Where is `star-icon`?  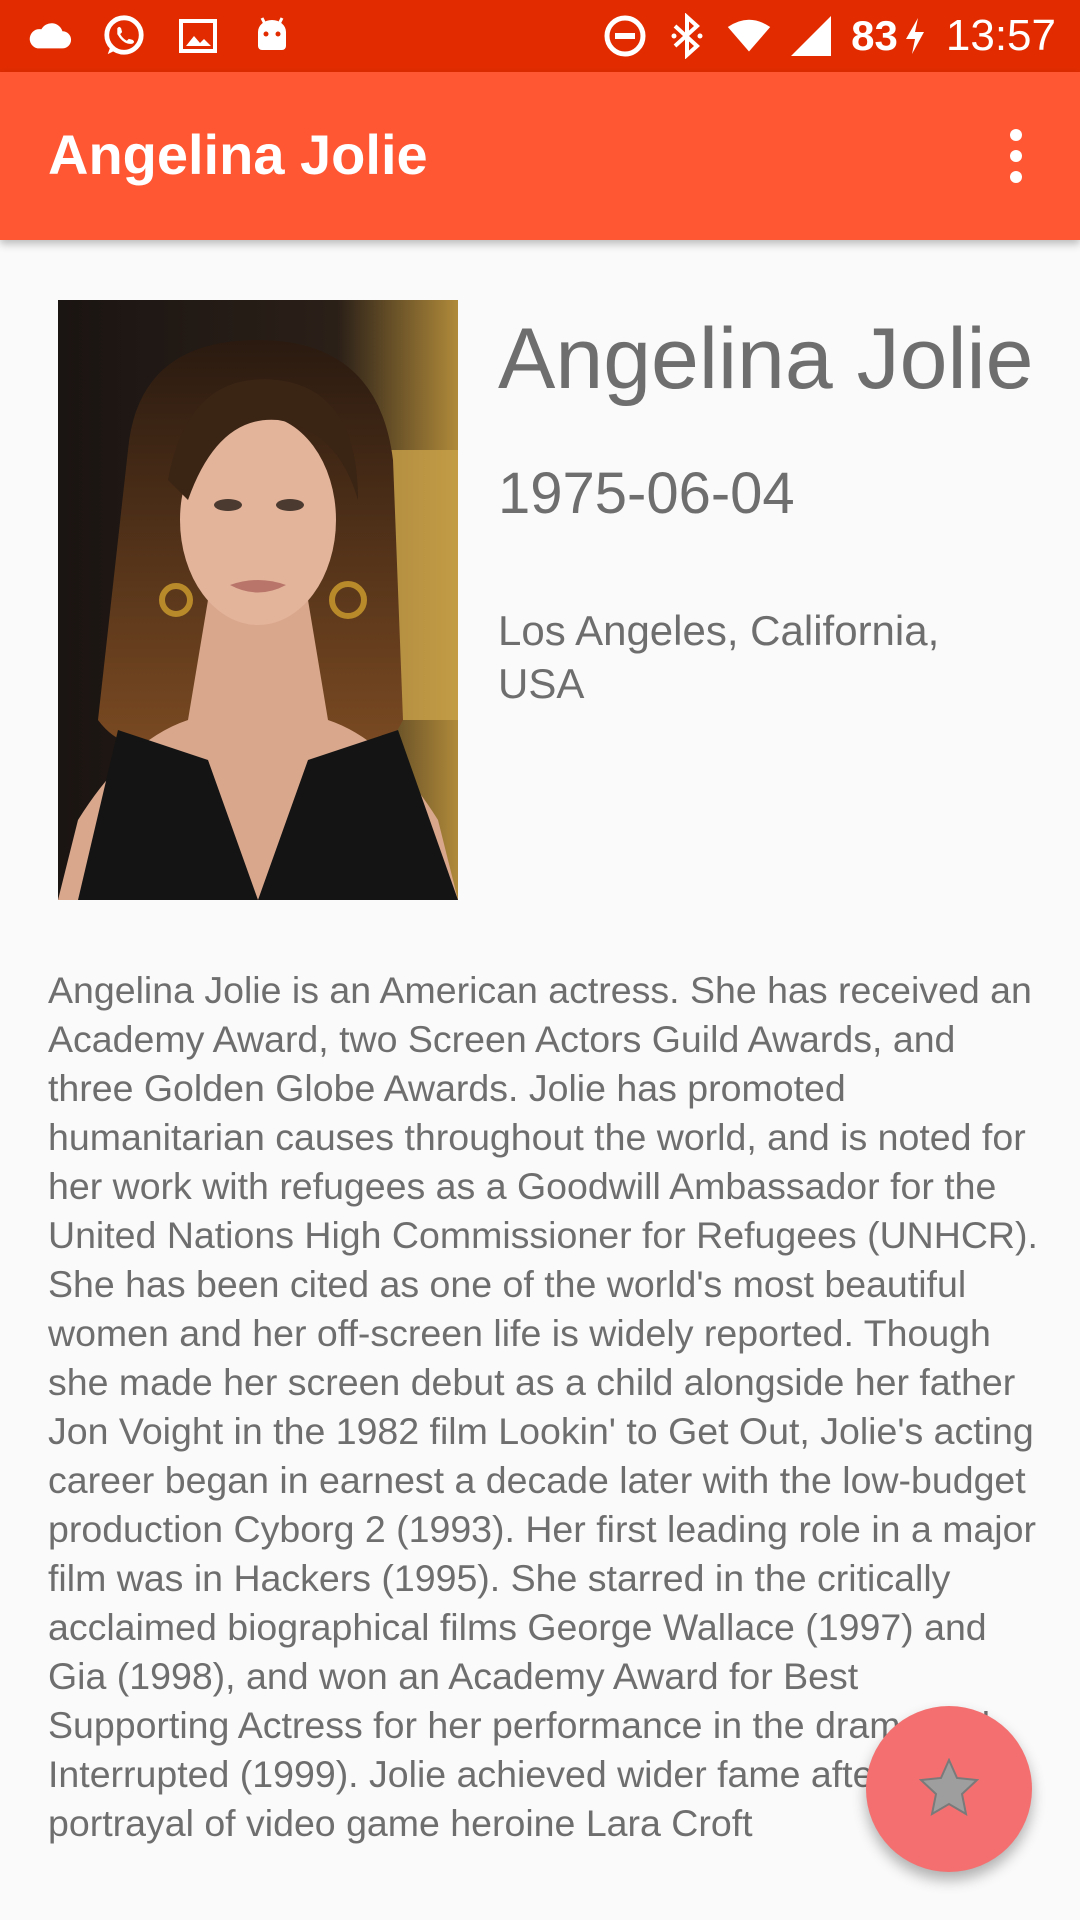
star-icon is located at coordinates (949, 1789).